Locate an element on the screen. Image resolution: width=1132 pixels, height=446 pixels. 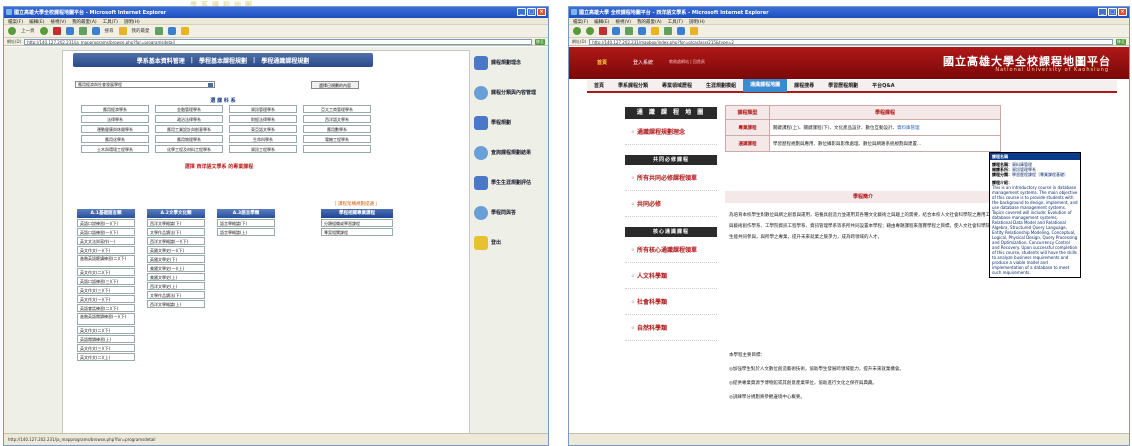
course-cell: 英國文學史(一)(下) is located at coordinates (176, 250).